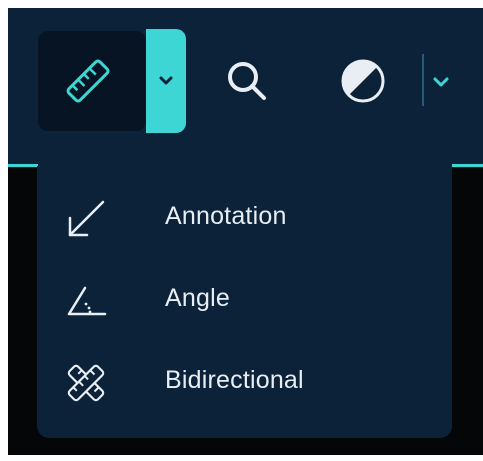 The image size is (483, 461). I want to click on menu-item-annotation: Annotation, so click(244, 218).